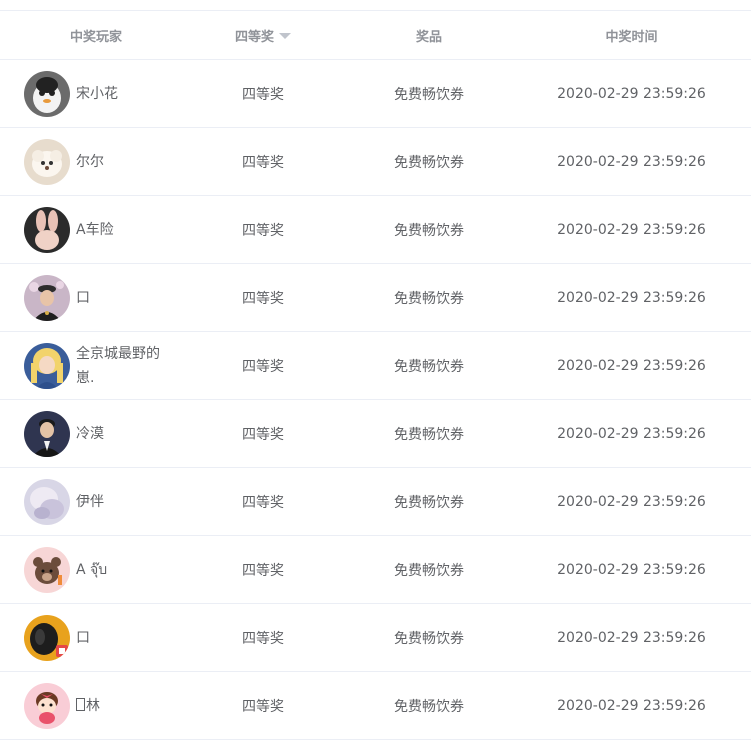  I want to click on table-row: 尔尔 四等奖 免费畅饮券 2020-02-29 23:59:26, so click(375, 162).